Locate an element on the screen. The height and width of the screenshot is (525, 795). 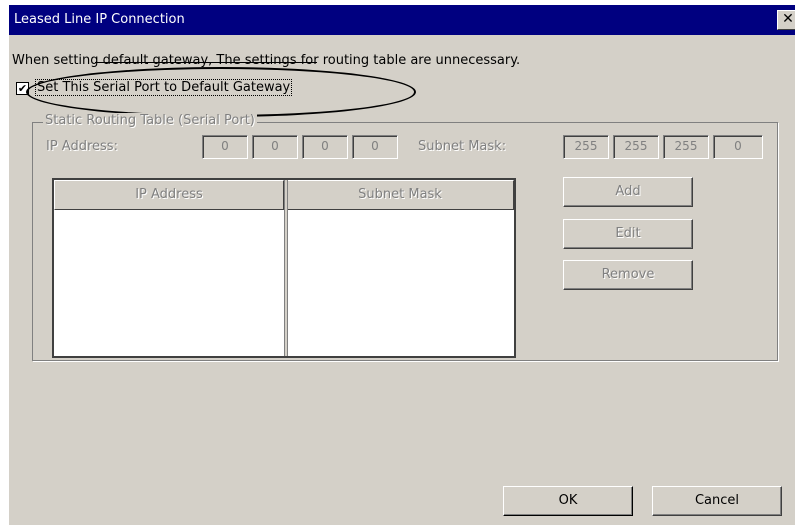
column-header-subnet-mask: Subnet Mask is located at coordinates (400, 195).